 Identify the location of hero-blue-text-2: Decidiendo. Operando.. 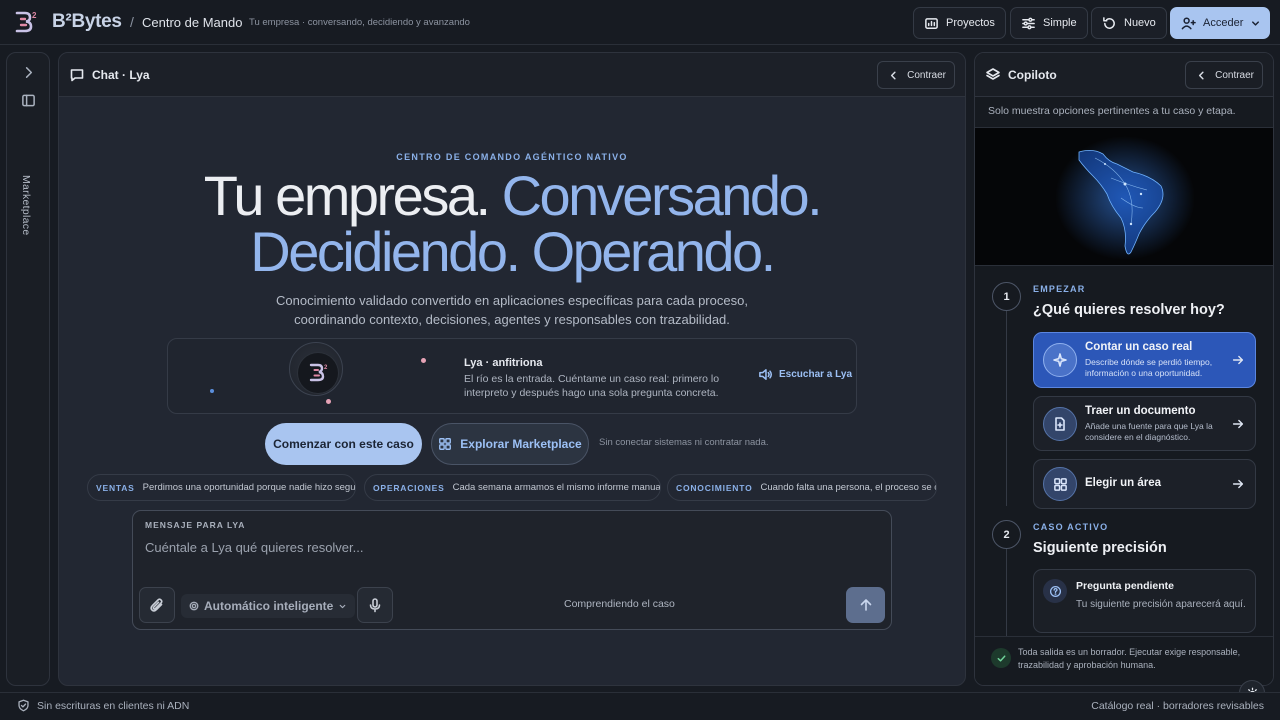
(513, 251).